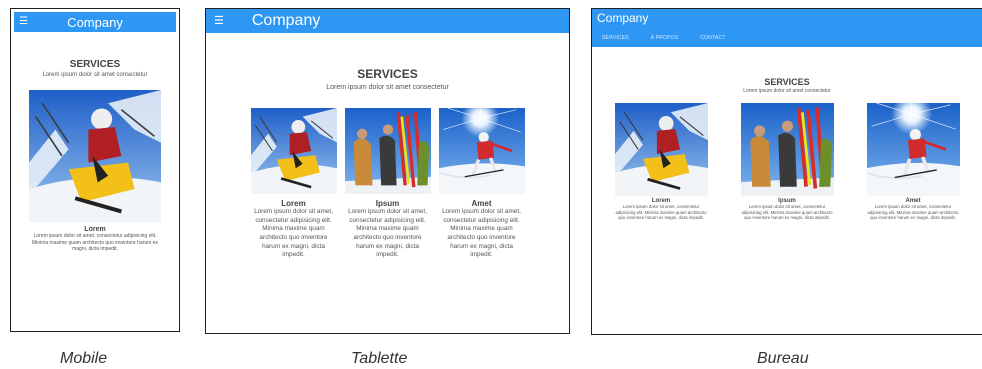 The width and height of the screenshot is (982, 369). I want to click on nav-item-contact: CONTACT, so click(712, 38).